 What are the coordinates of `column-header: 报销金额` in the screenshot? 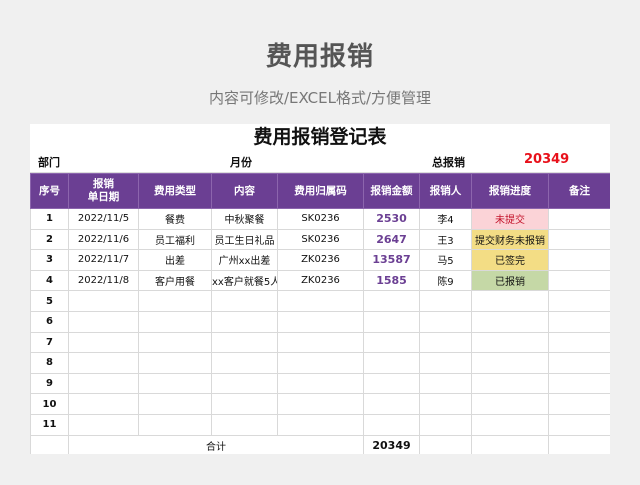 It's located at (391, 191).